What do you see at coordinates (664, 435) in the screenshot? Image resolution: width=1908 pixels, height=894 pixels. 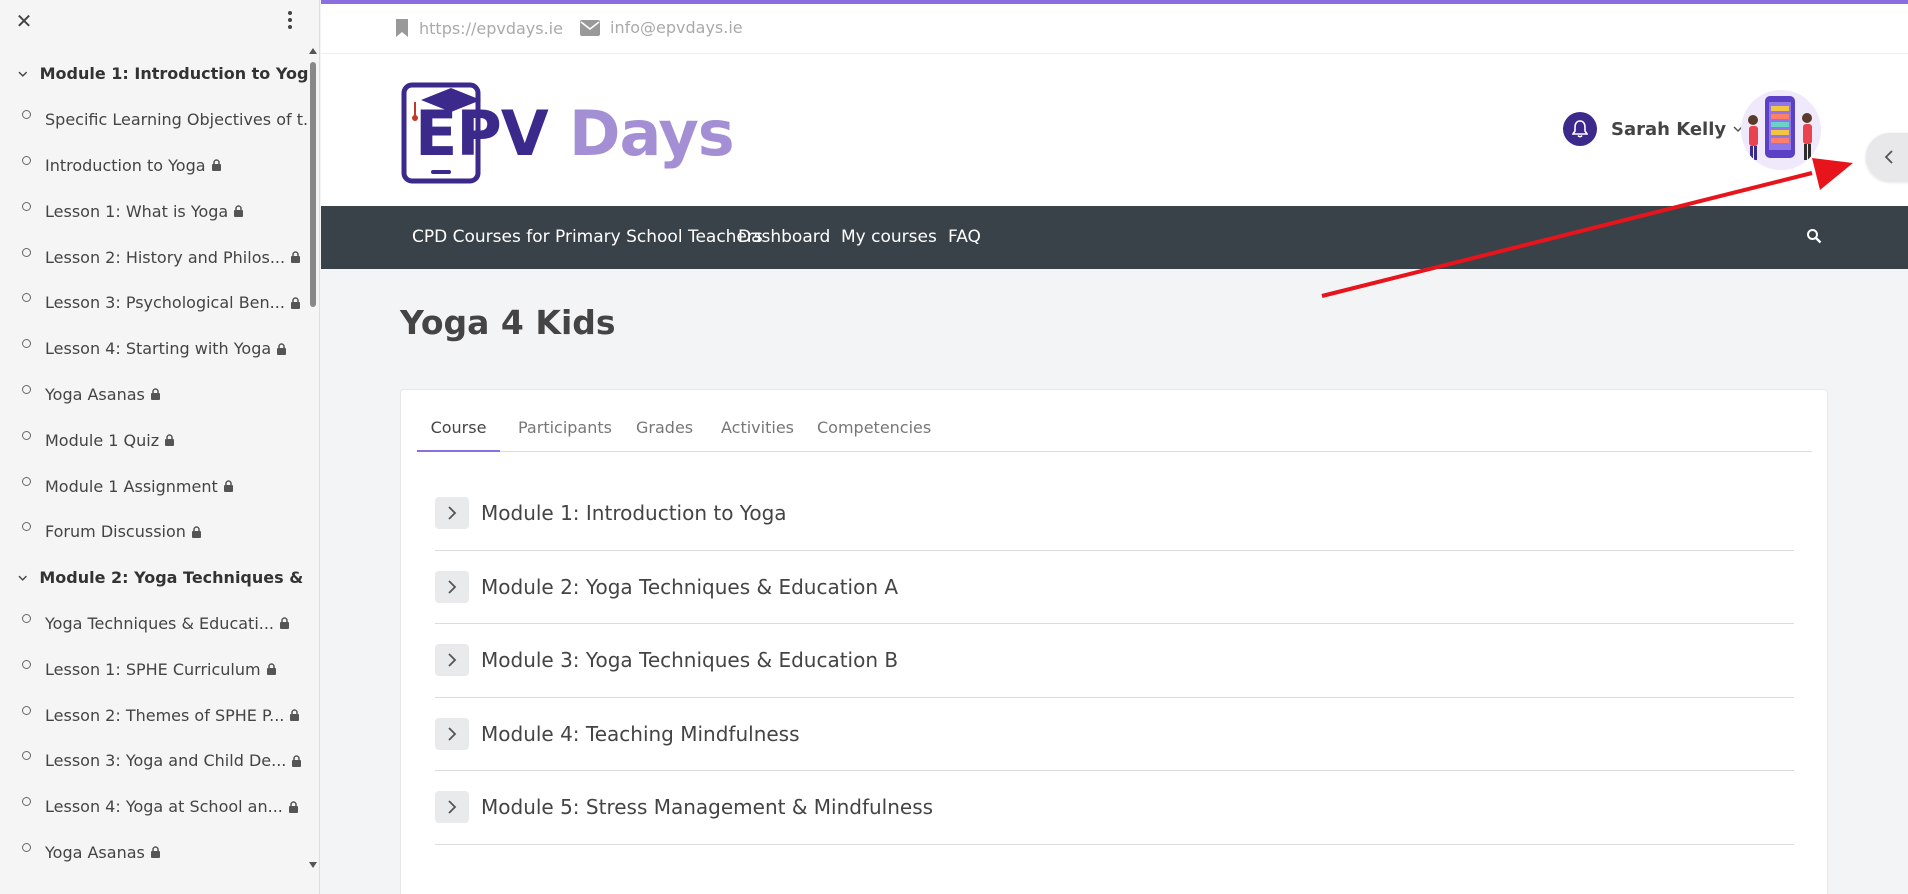 I see `tab-grades: Grades` at bounding box center [664, 435].